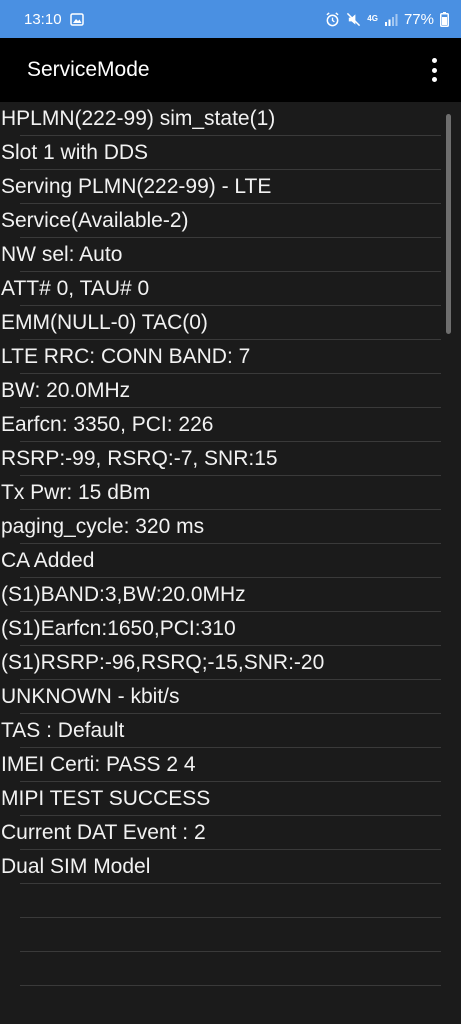  What do you see at coordinates (230, 153) in the screenshot?
I see `info-line: Slot 1 with DDS` at bounding box center [230, 153].